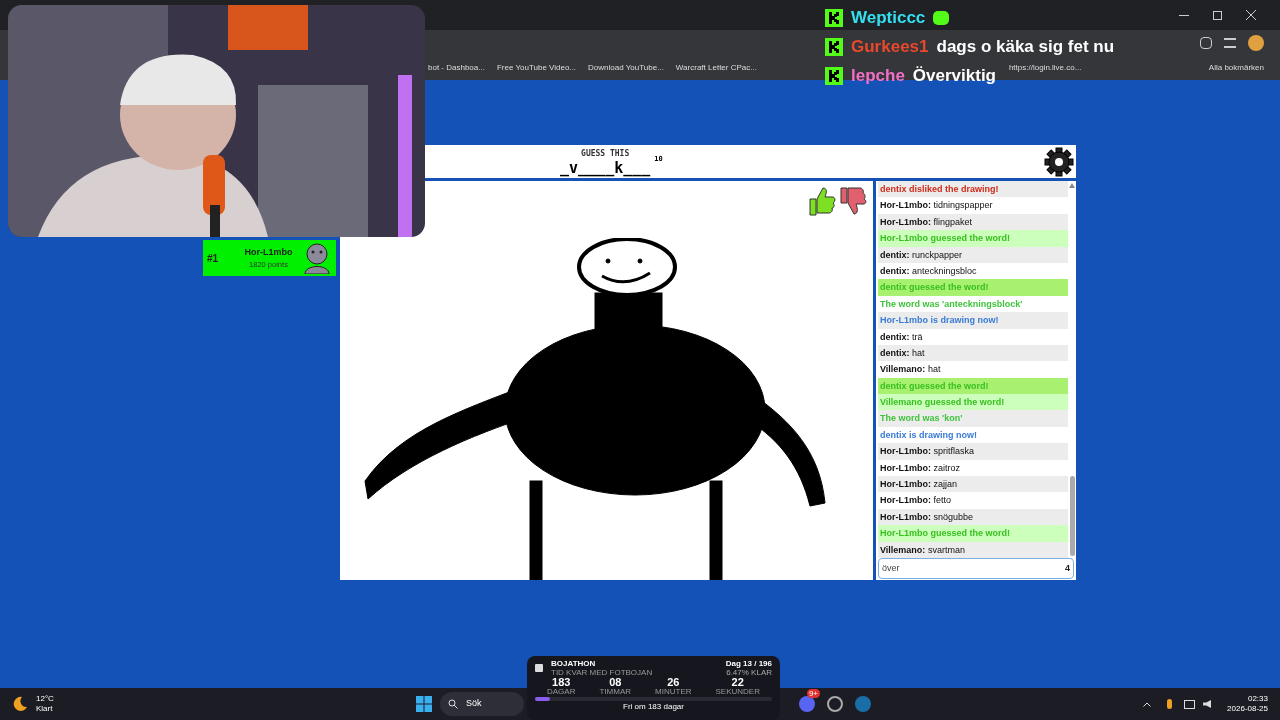 Image resolution: width=1280 pixels, height=720 pixels. What do you see at coordinates (1217, 15) in the screenshot?
I see `restore-icon` at bounding box center [1217, 15].